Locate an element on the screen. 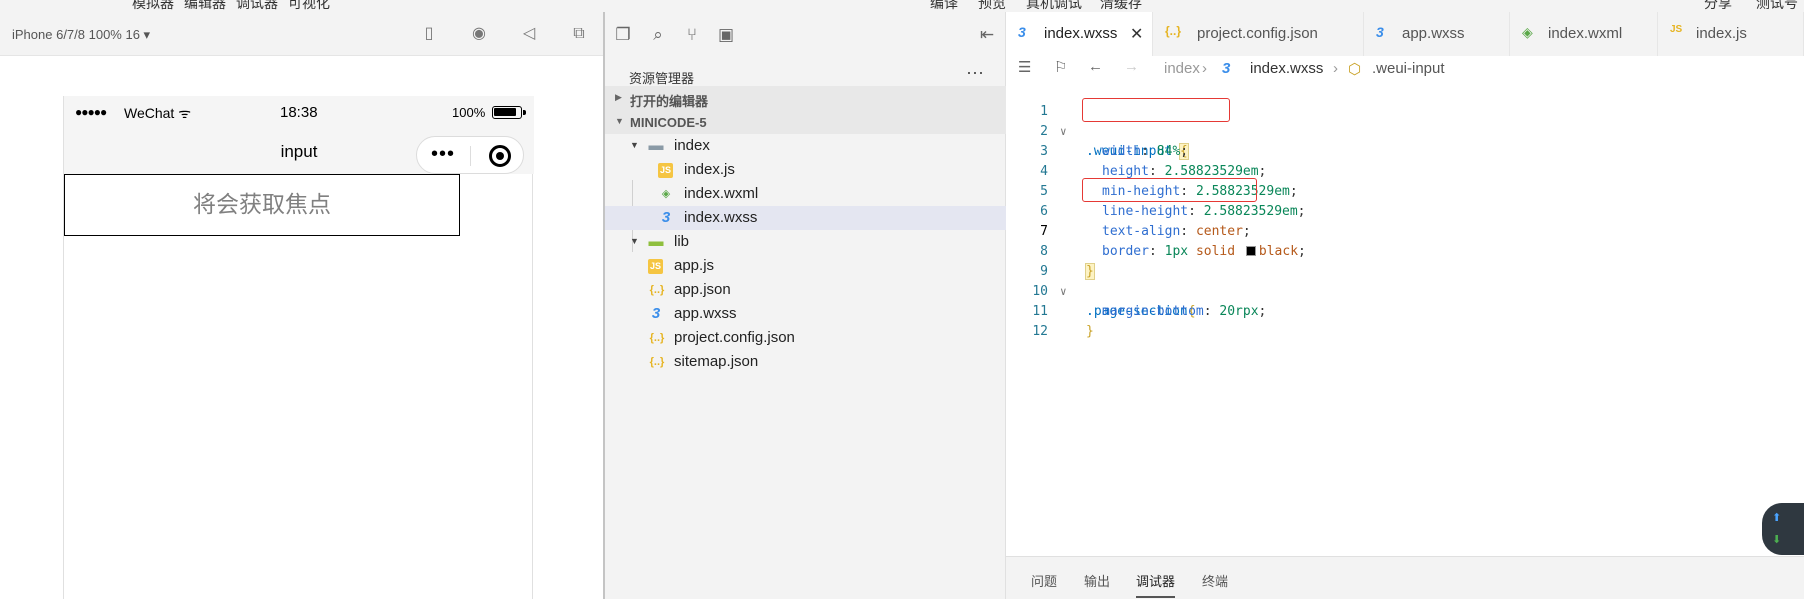 Image resolution: width=1804 pixels, height=599 pixels. breadcrumb-file: index.wxss is located at coordinates (1286, 68).